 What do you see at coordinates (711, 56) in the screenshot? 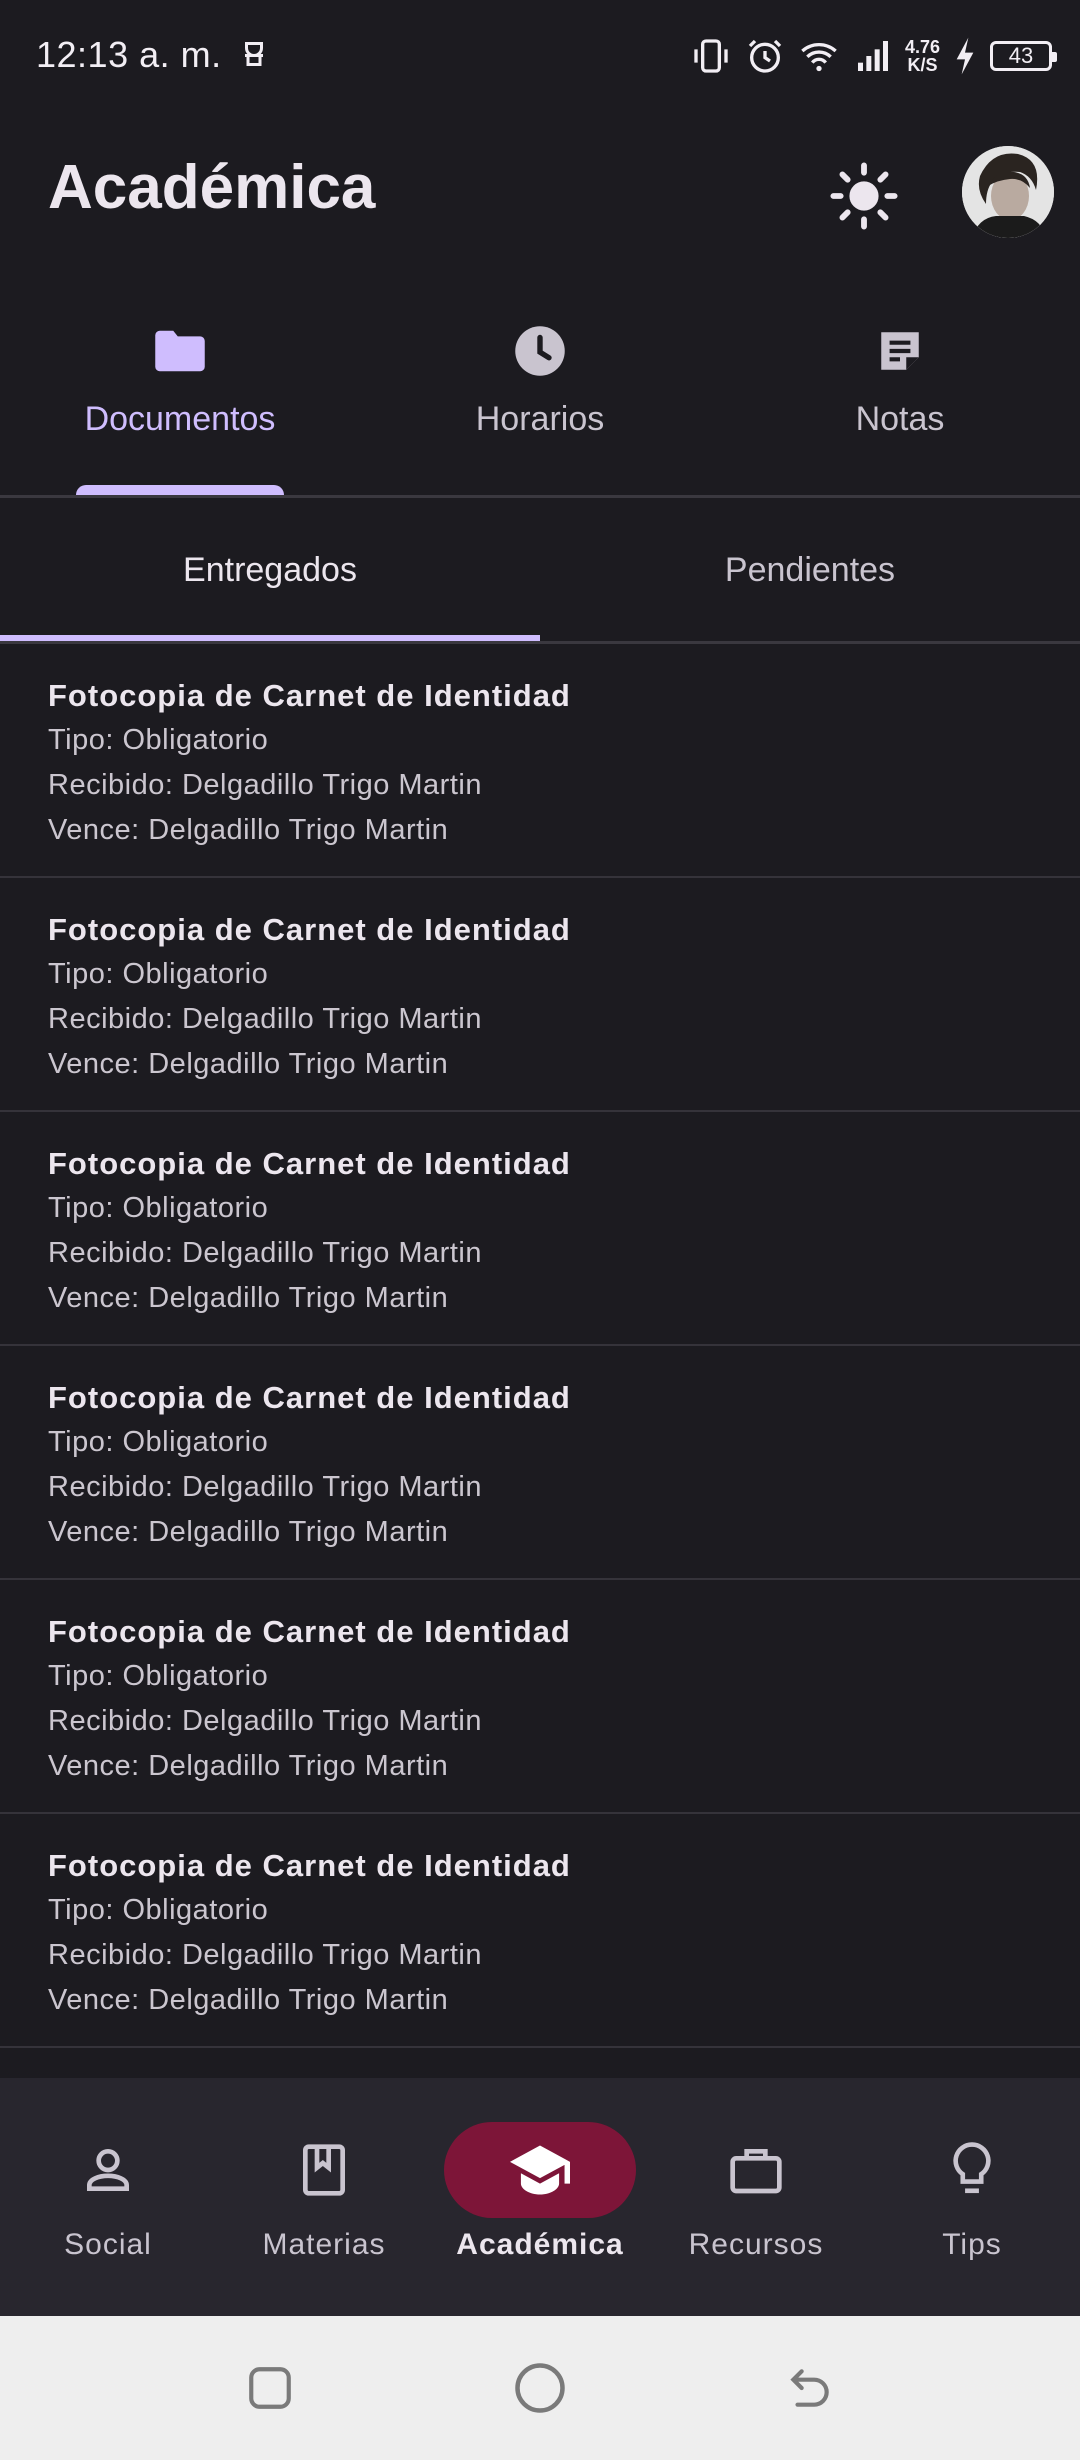
I see `vibrate-icon` at bounding box center [711, 56].